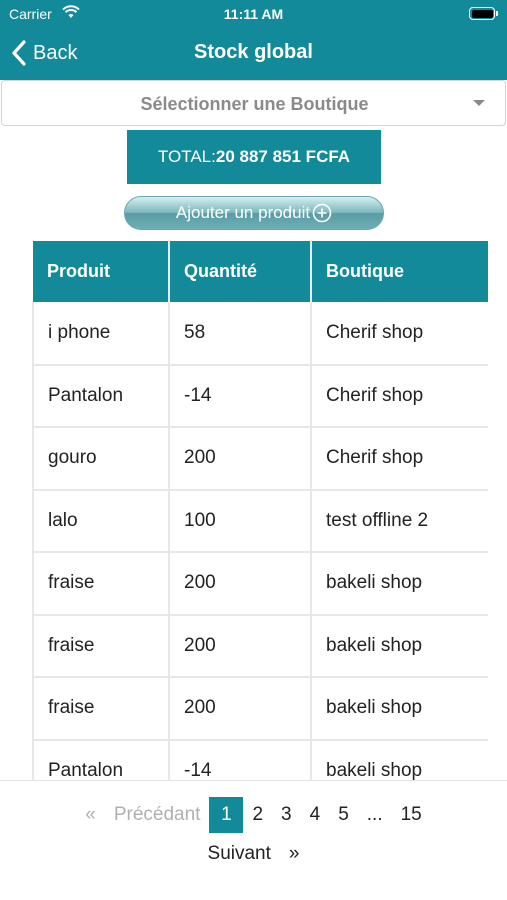 The height and width of the screenshot is (900, 507). Describe the element at coordinates (294, 854) in the screenshot. I see `pagination-last: »` at that location.